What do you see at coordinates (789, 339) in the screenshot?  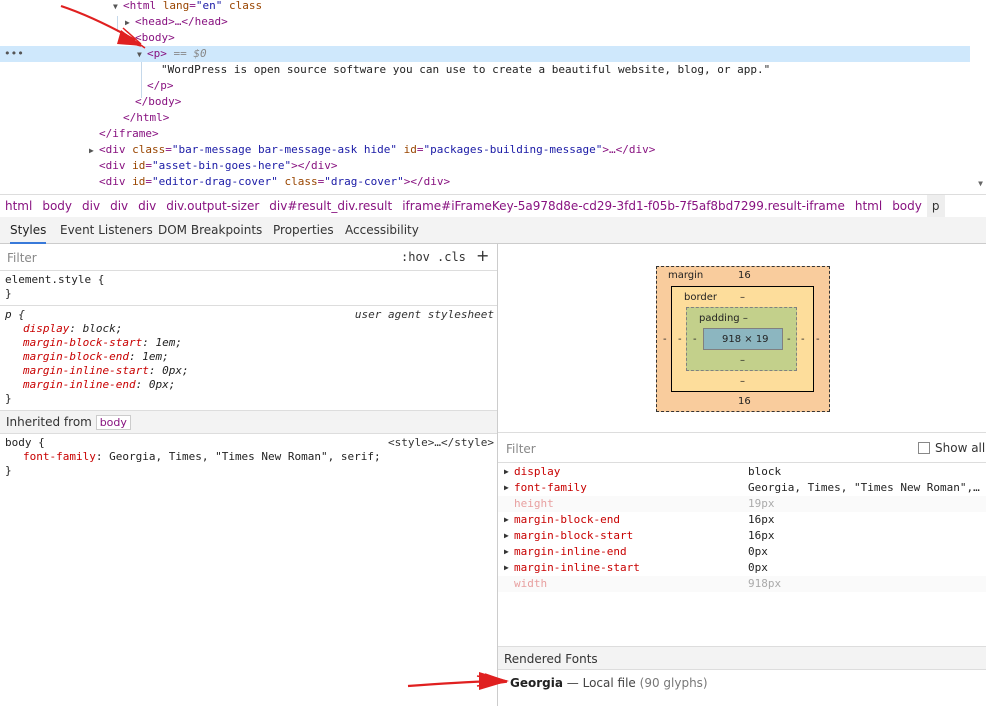 I see `padding-right-value: -` at bounding box center [789, 339].